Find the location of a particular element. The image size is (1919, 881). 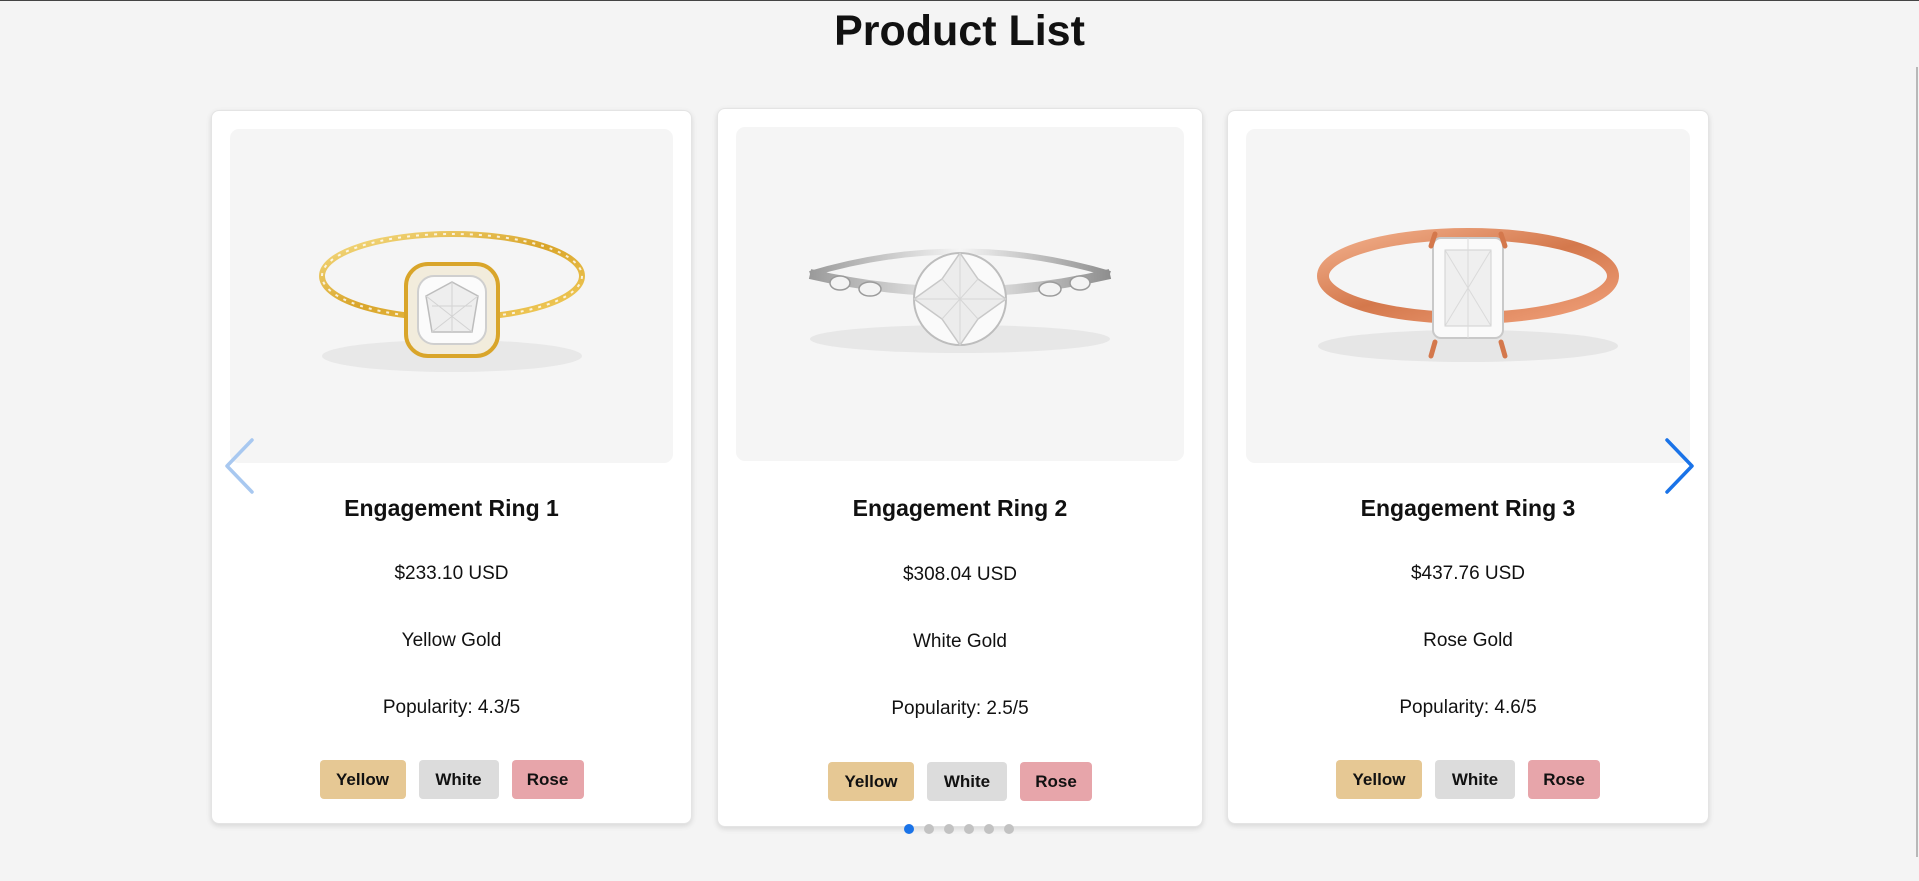

product-popularity: Popularity: 4.6/5 is located at coordinates (1468, 707).